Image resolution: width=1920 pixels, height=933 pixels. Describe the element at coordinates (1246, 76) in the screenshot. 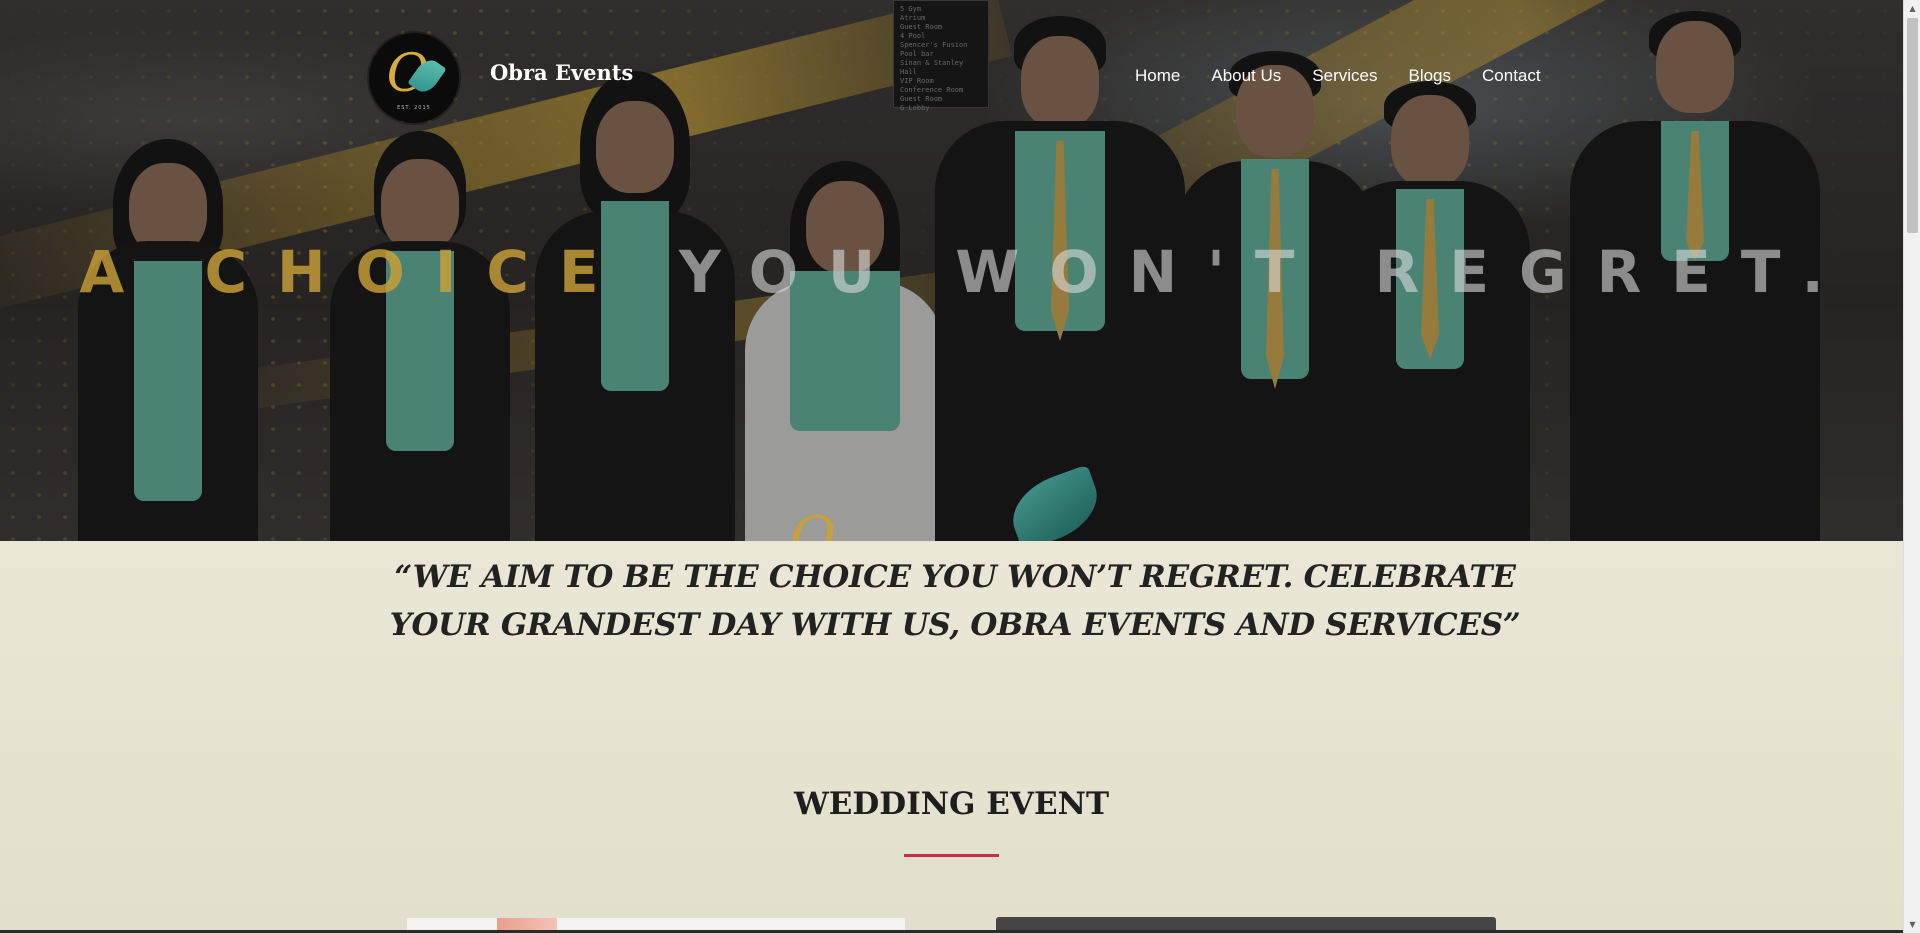

I see `nav-about-us: About Us` at that location.